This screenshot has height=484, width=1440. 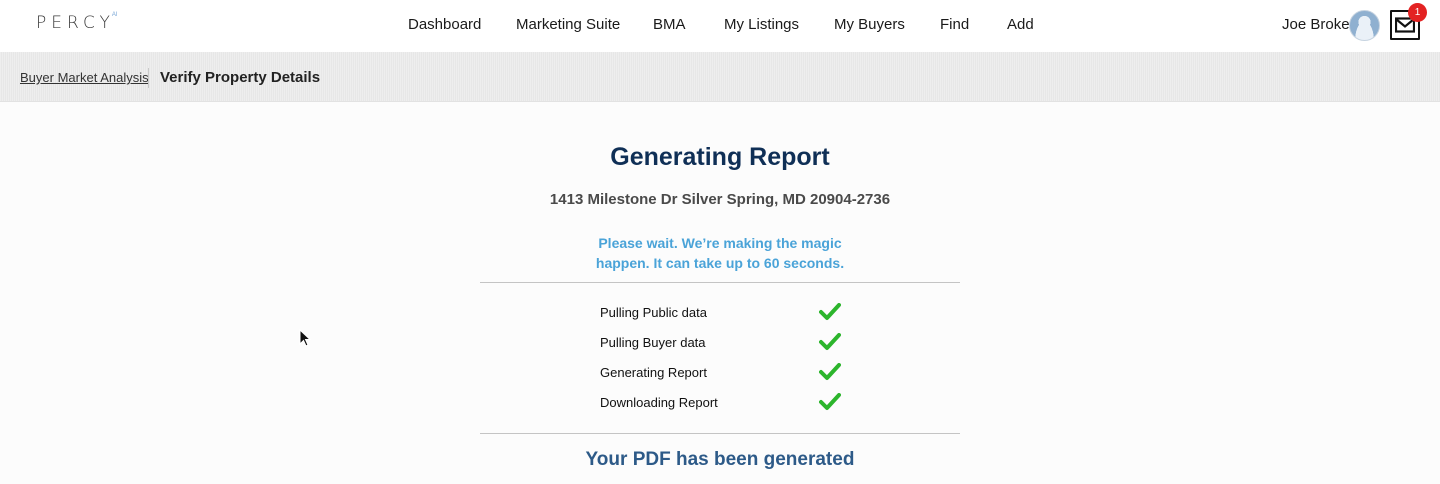 What do you see at coordinates (730, 347) in the screenshot?
I see `step-pulling-buyer-data: Pulling Buyer data` at bounding box center [730, 347].